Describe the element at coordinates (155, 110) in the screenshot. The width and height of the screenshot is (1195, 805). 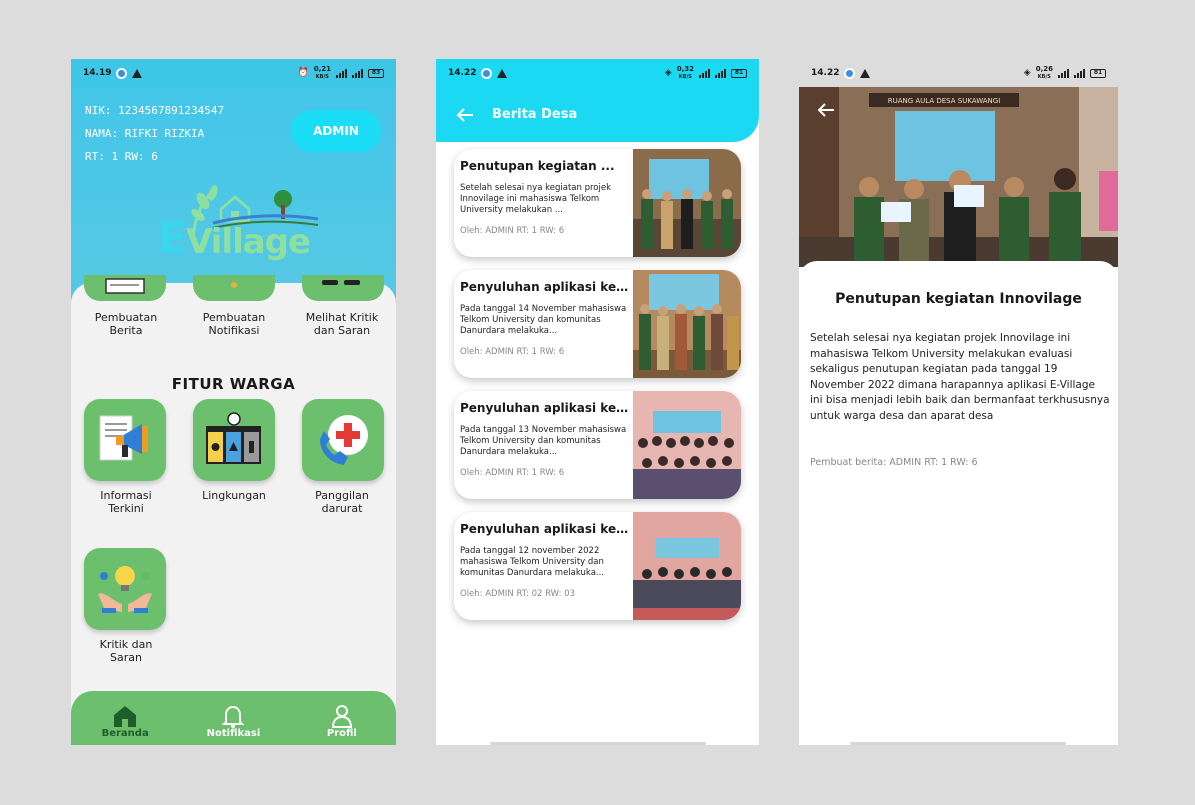
I see `nik-text: NIK: 1234567891234547` at that location.